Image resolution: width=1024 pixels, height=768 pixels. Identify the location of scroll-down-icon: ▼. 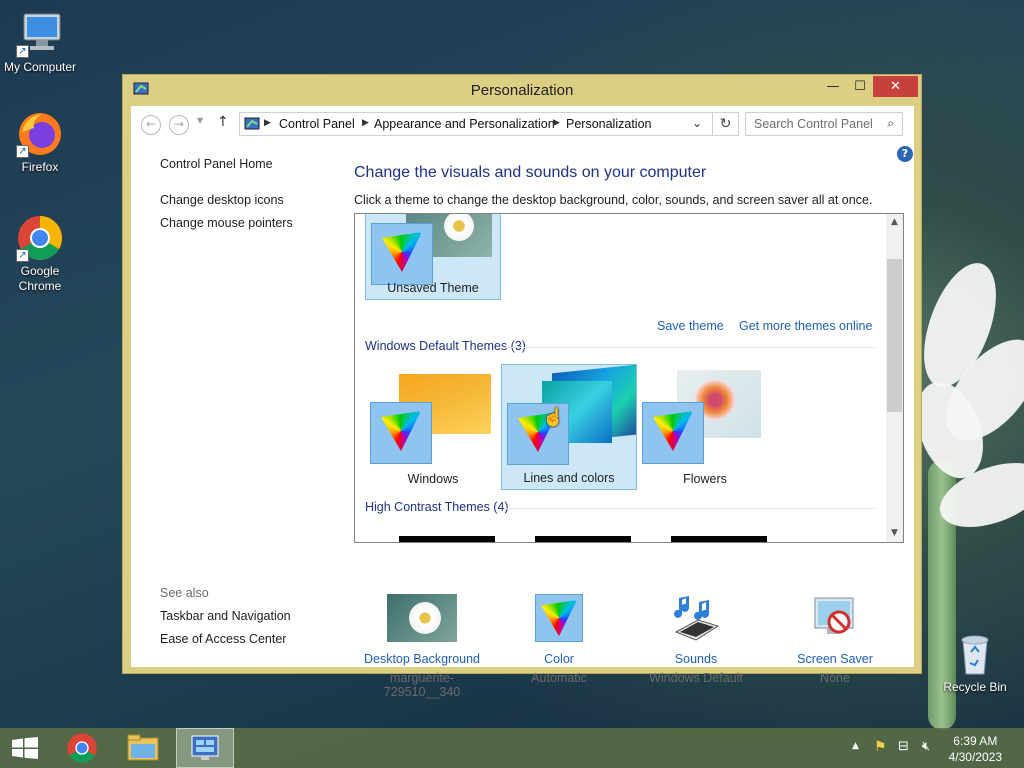
(894, 533).